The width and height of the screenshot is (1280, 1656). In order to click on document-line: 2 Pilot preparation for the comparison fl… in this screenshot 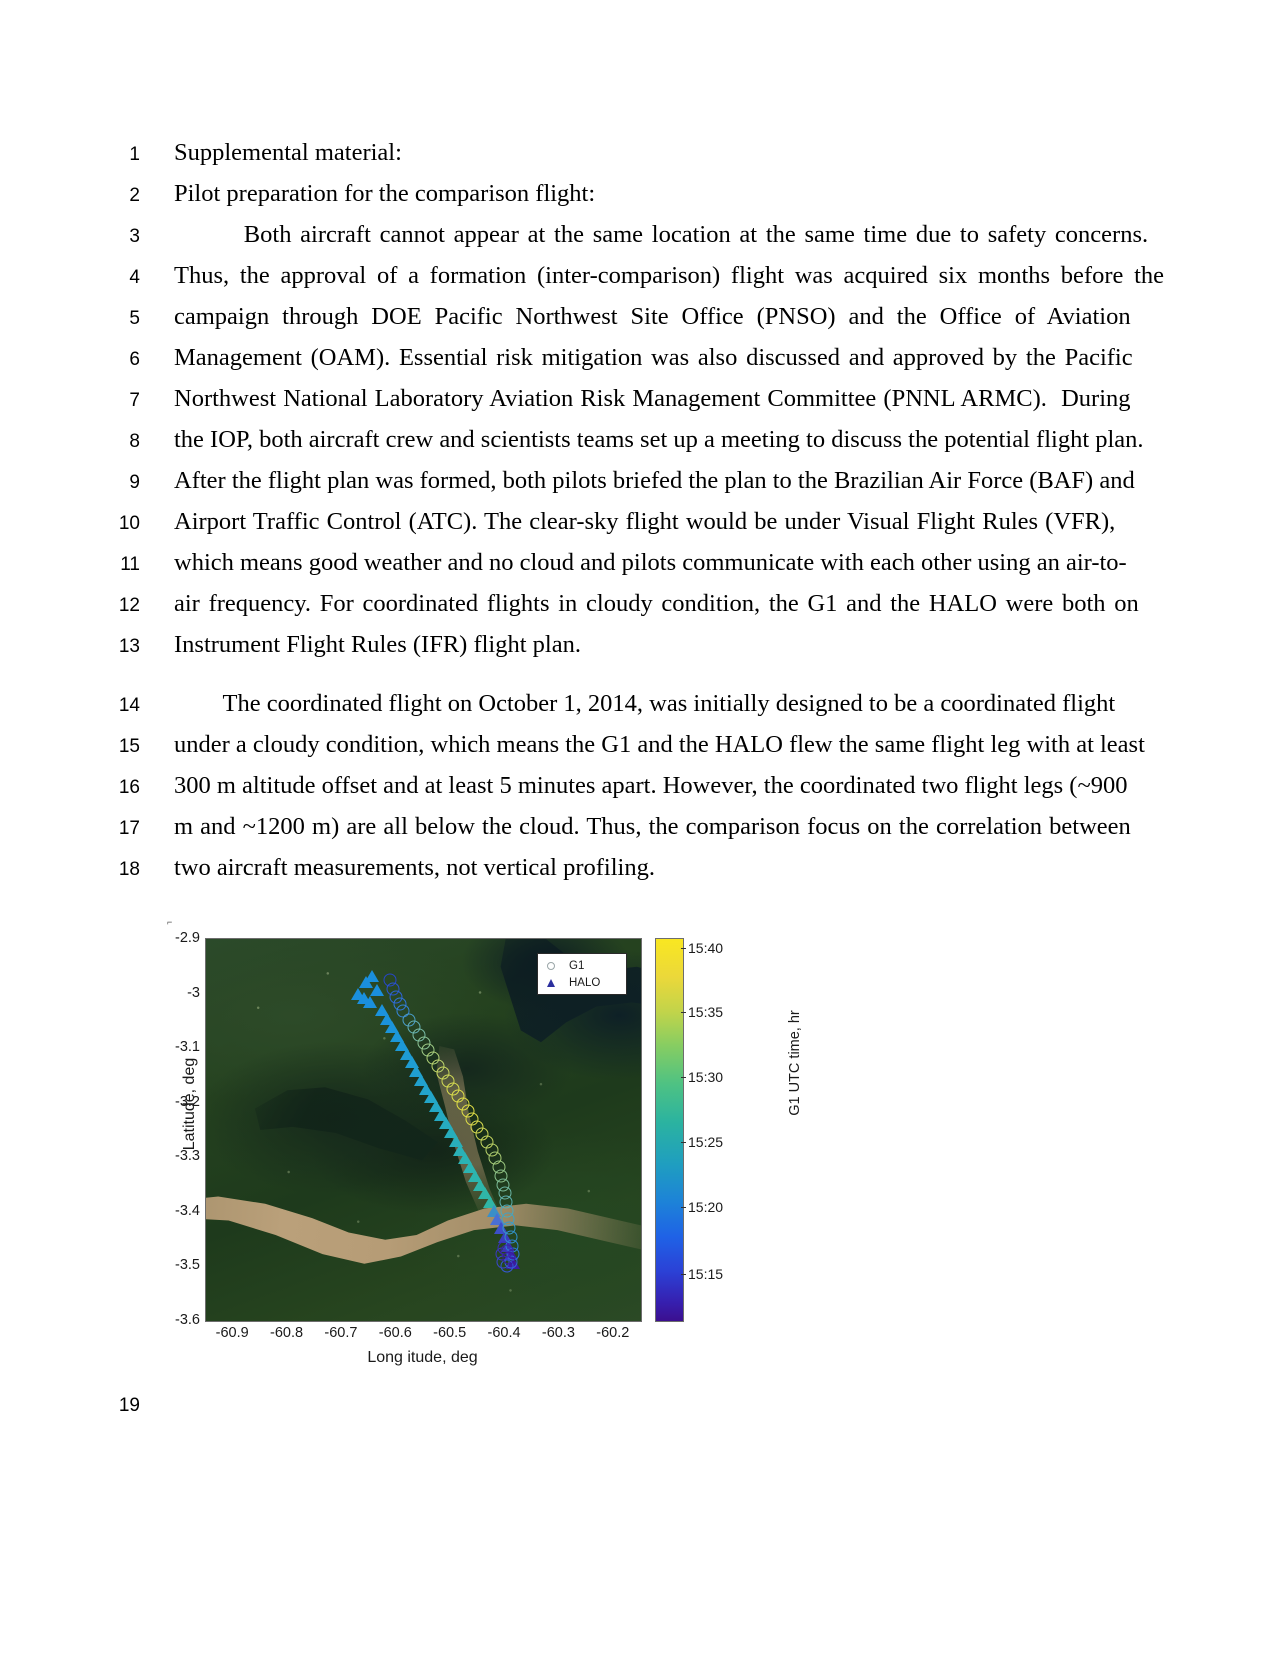, I will do `click(588, 193)`.